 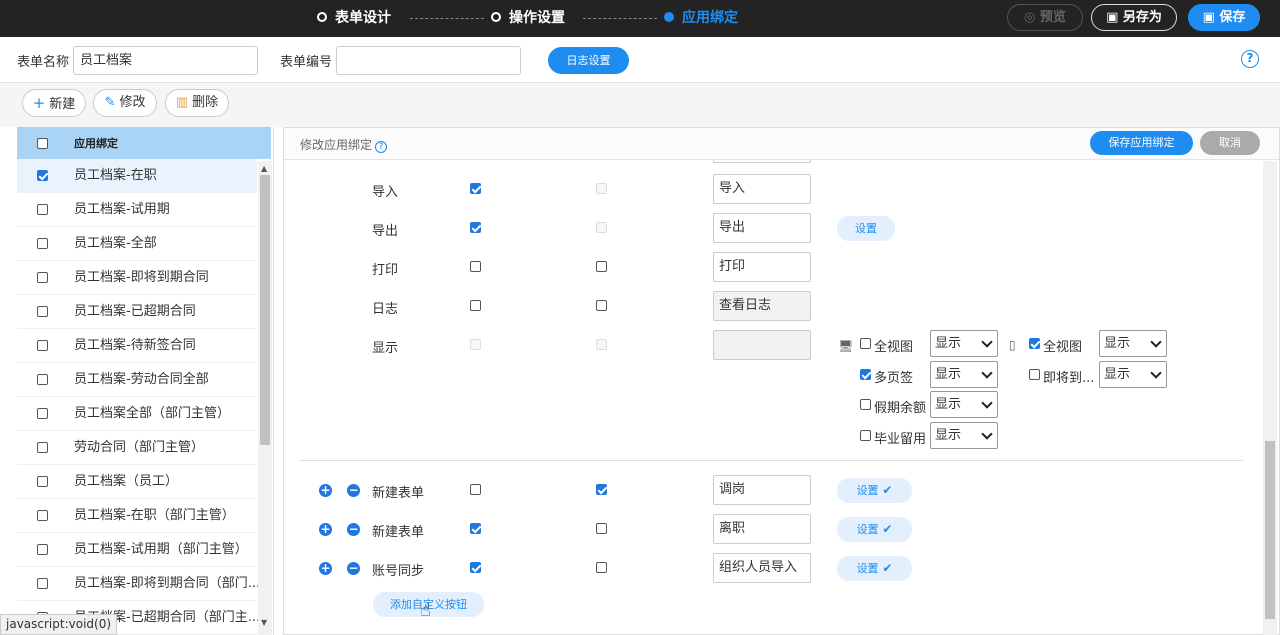 I want to click on step-operation-settings: 操作设置, so click(x=528, y=18).